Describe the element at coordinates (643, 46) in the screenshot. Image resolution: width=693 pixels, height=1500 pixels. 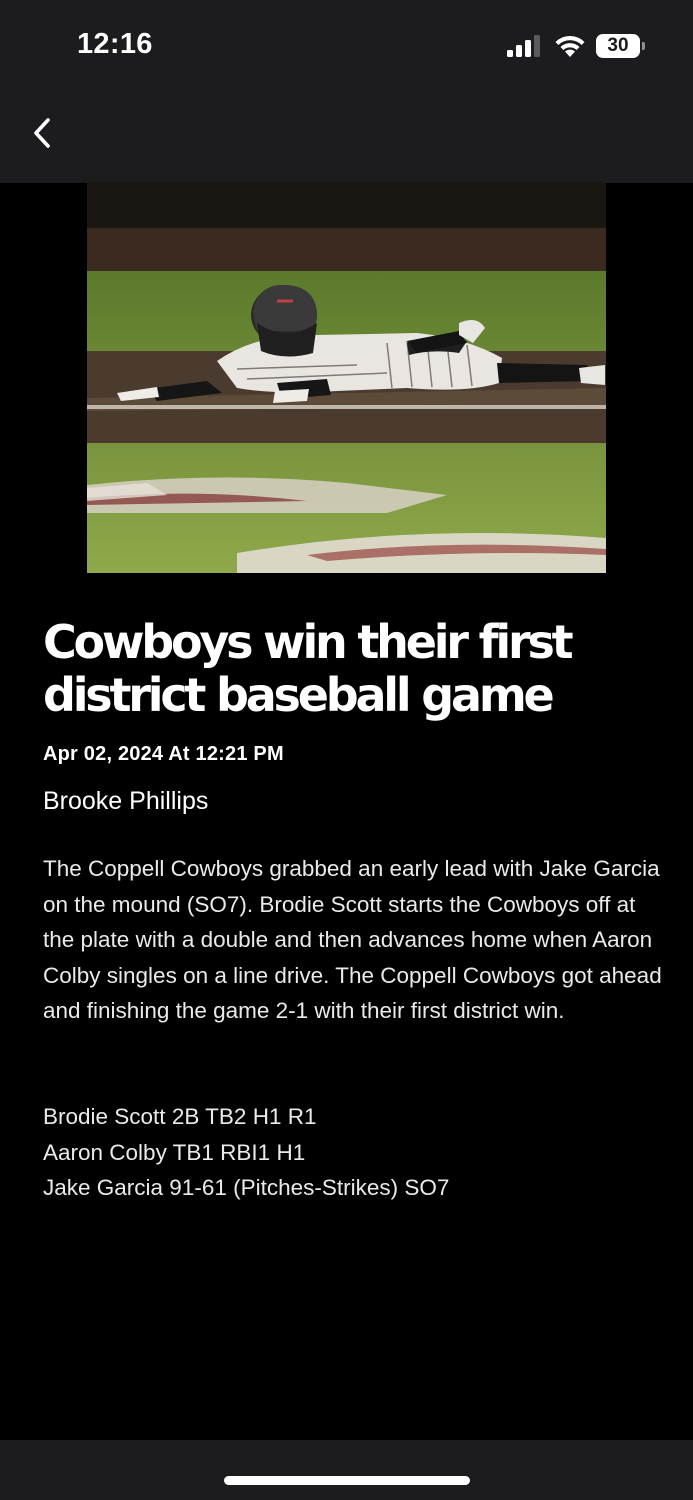
I see `battery-cap` at that location.